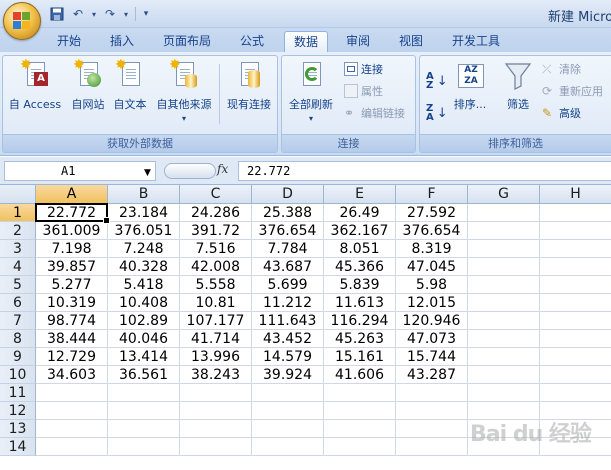  Describe the element at coordinates (360, 429) in the screenshot. I see `cell-e13` at that location.